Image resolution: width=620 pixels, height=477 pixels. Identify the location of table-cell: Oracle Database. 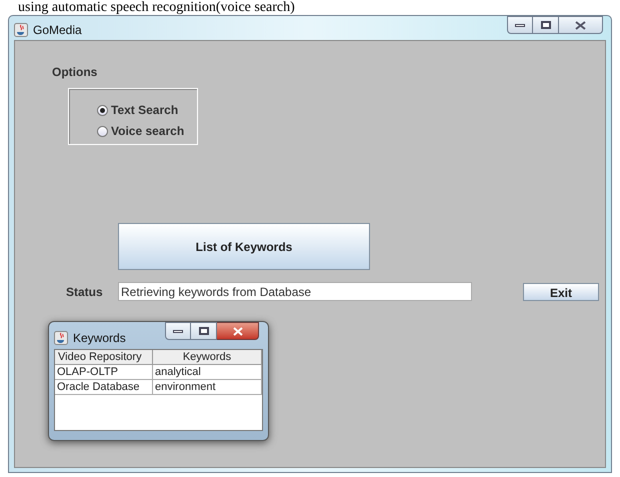
(104, 387).